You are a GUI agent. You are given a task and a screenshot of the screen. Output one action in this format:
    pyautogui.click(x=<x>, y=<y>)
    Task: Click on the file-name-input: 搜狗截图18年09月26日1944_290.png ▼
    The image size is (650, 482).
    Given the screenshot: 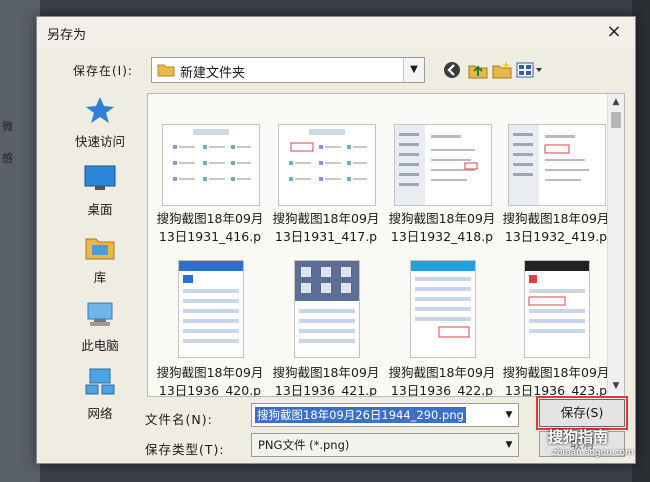 What is the action you would take?
    pyautogui.click(x=385, y=415)
    